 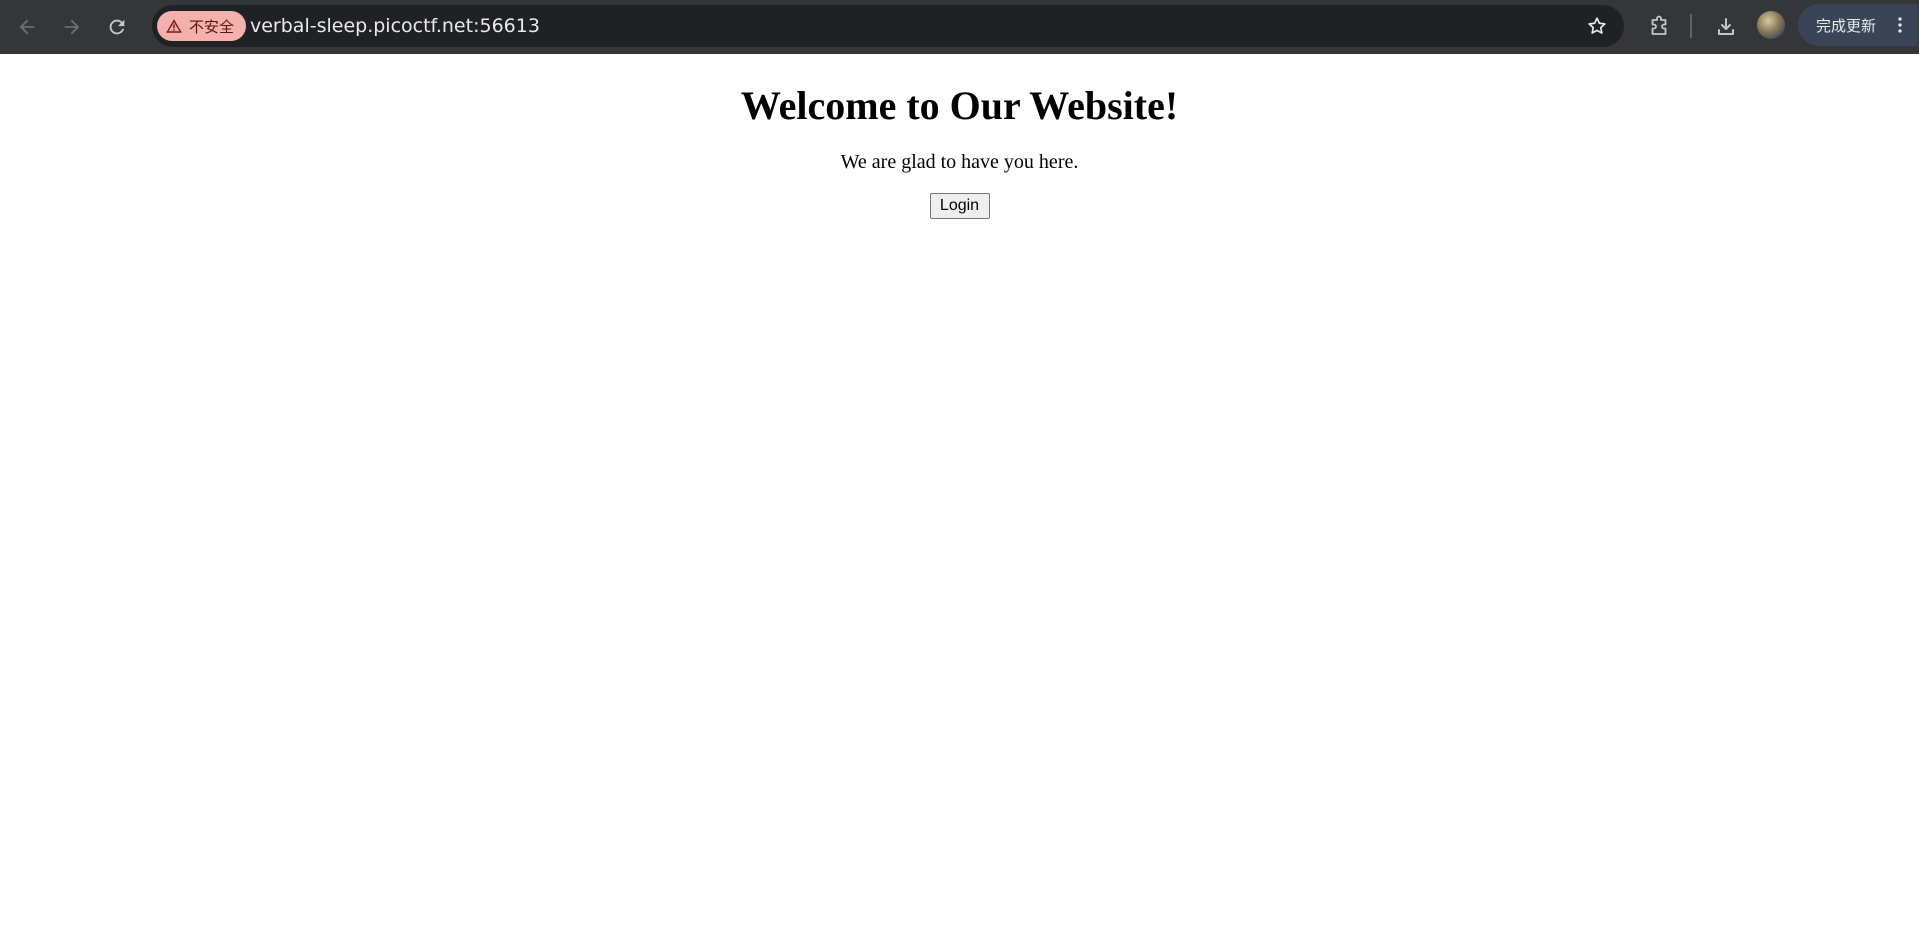 I want to click on forward-arrow-icon, so click(x=72, y=27).